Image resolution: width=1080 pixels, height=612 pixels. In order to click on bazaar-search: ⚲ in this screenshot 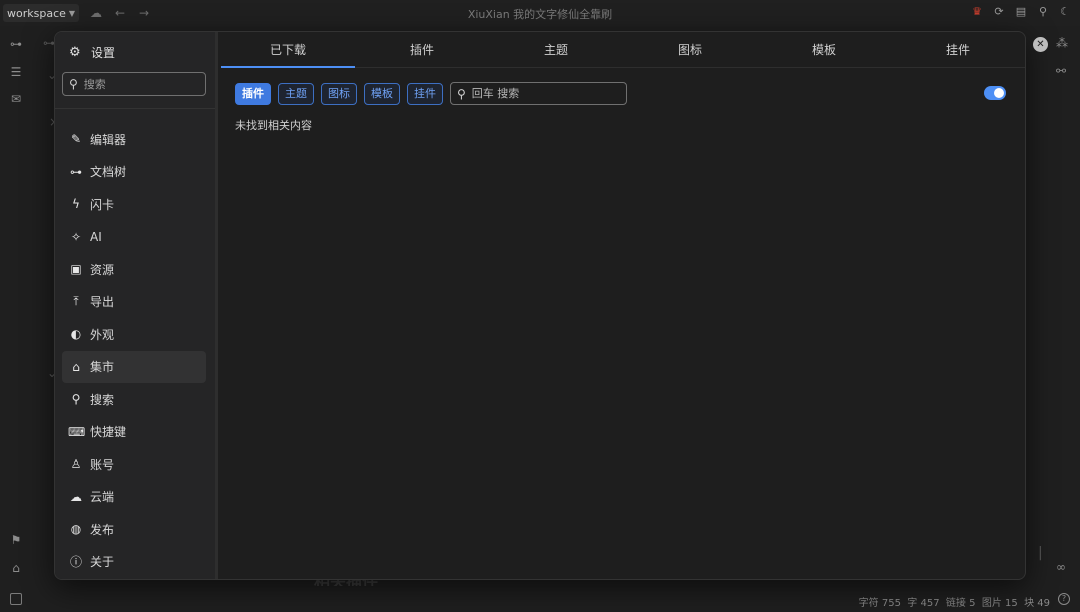, I will do `click(538, 93)`.